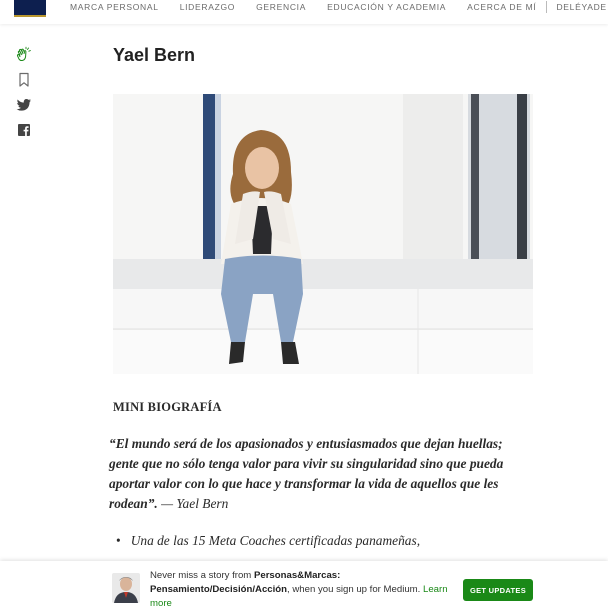 This screenshot has width=608, height=608. Describe the element at coordinates (386, 7) in the screenshot. I see `nav-item-educacion: EDUCACIÓN Y ACADEMIA` at that location.